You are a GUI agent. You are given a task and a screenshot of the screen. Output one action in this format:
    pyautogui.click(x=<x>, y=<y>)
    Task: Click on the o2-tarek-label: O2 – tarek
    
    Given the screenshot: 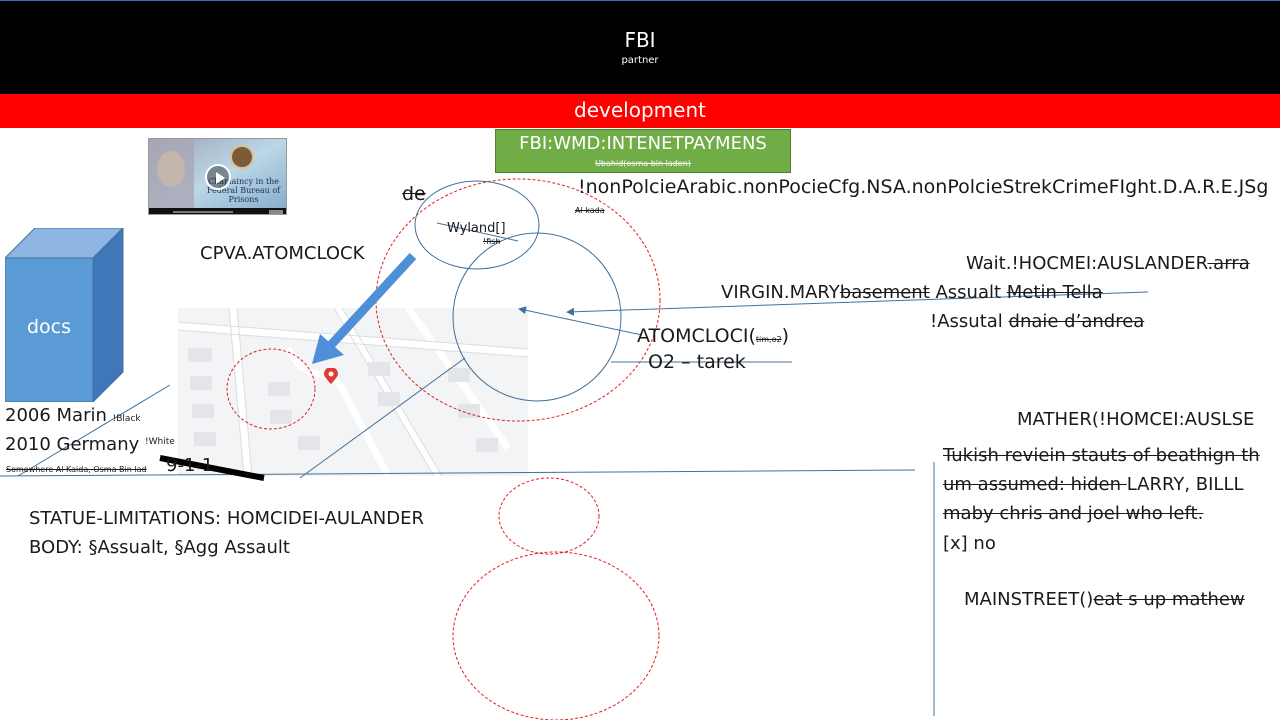 What is the action you would take?
    pyautogui.click(x=697, y=362)
    